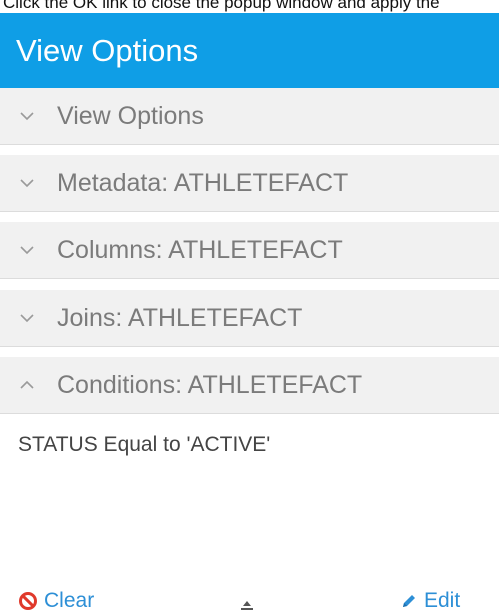 The width and height of the screenshot is (499, 616). I want to click on section-conditions: Conditions: ATHLETEFACT, so click(249, 385).